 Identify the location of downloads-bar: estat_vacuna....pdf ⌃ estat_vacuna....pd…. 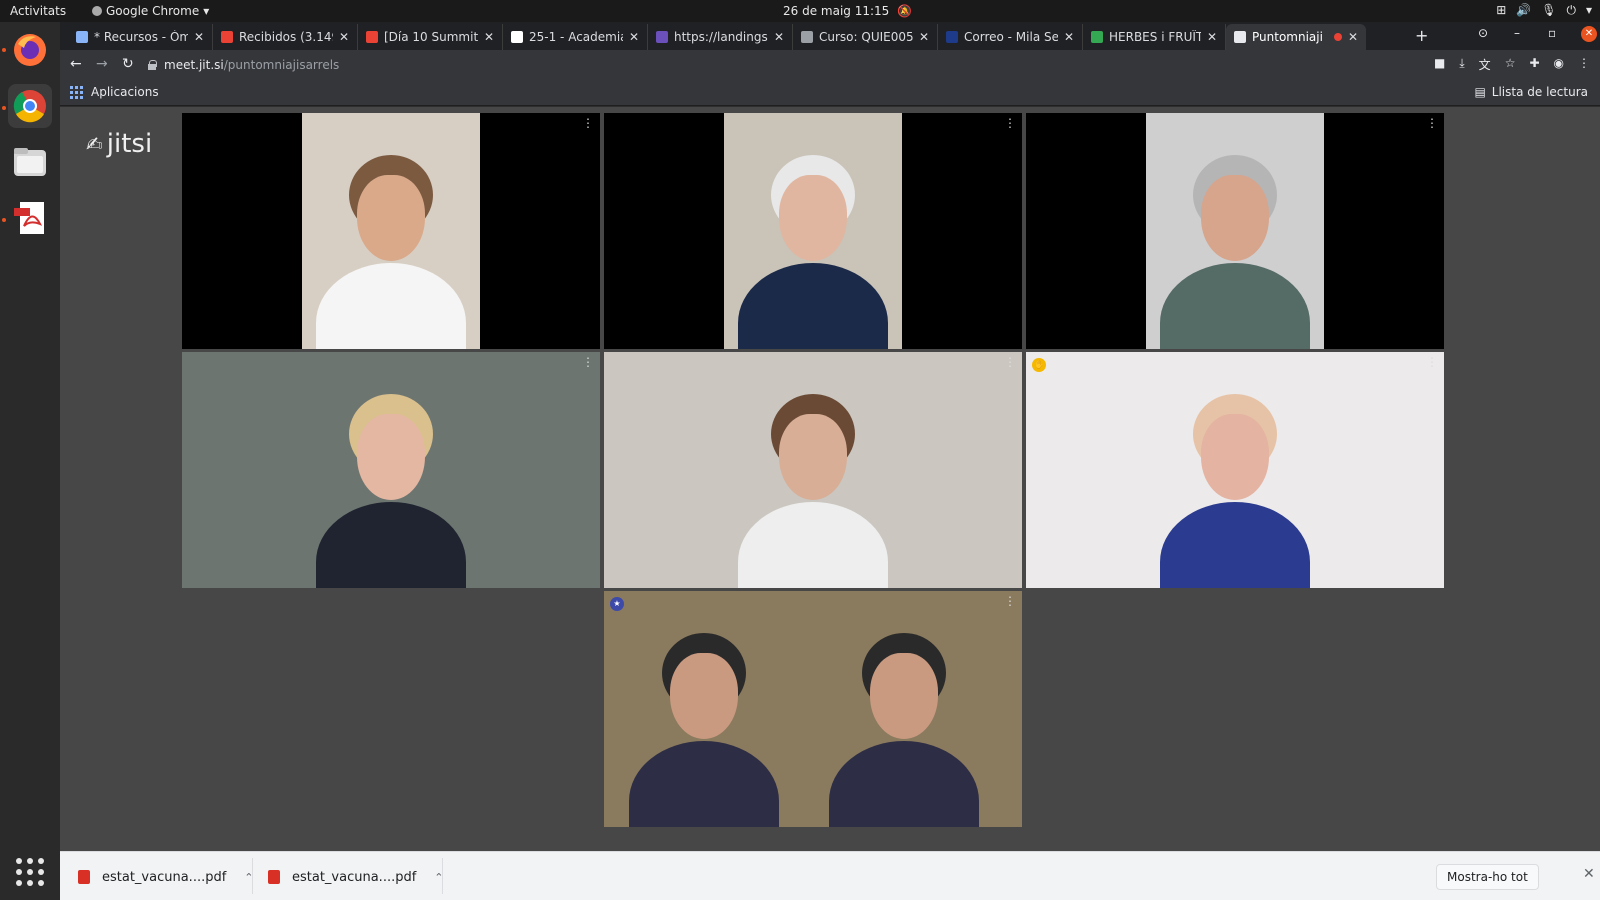
(830, 875).